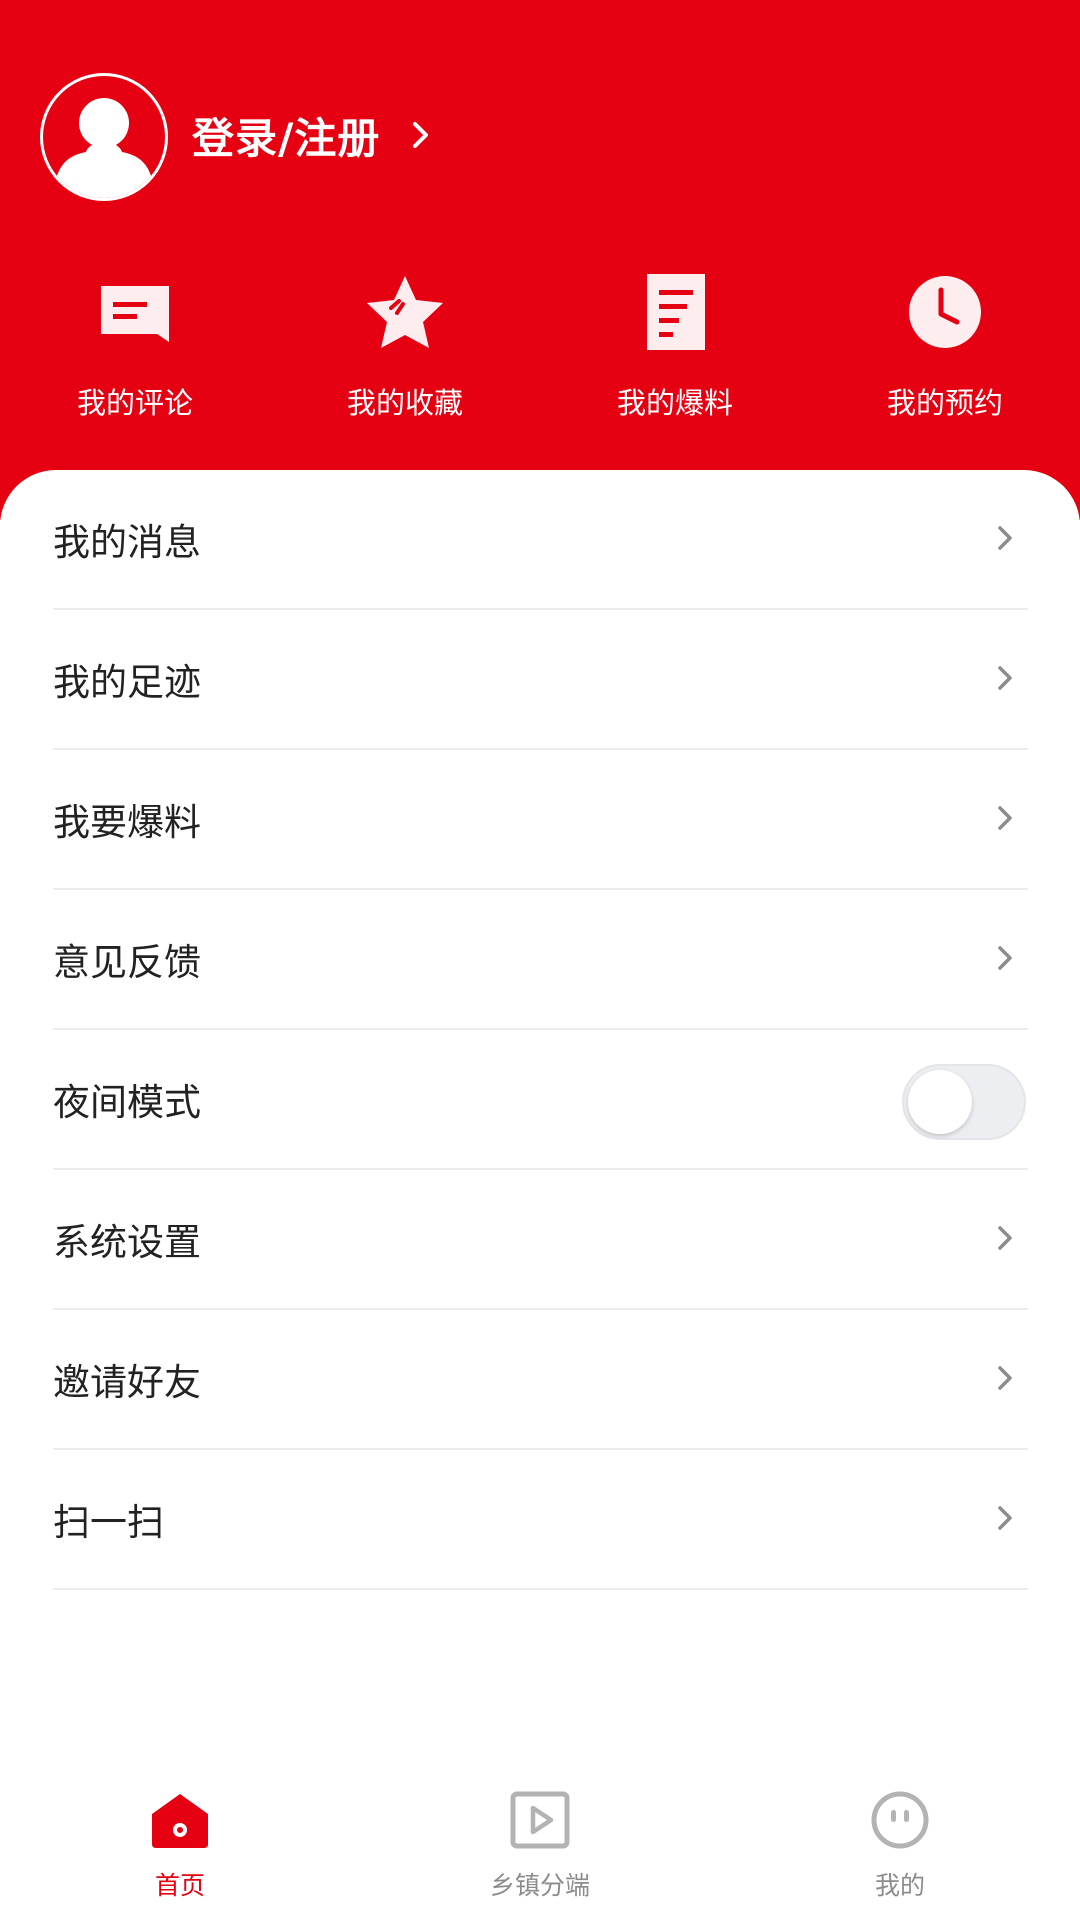 This screenshot has width=1080, height=1920. Describe the element at coordinates (540, 1380) in the screenshot. I see `menu-item-invite-friends: 邀请好友` at that location.